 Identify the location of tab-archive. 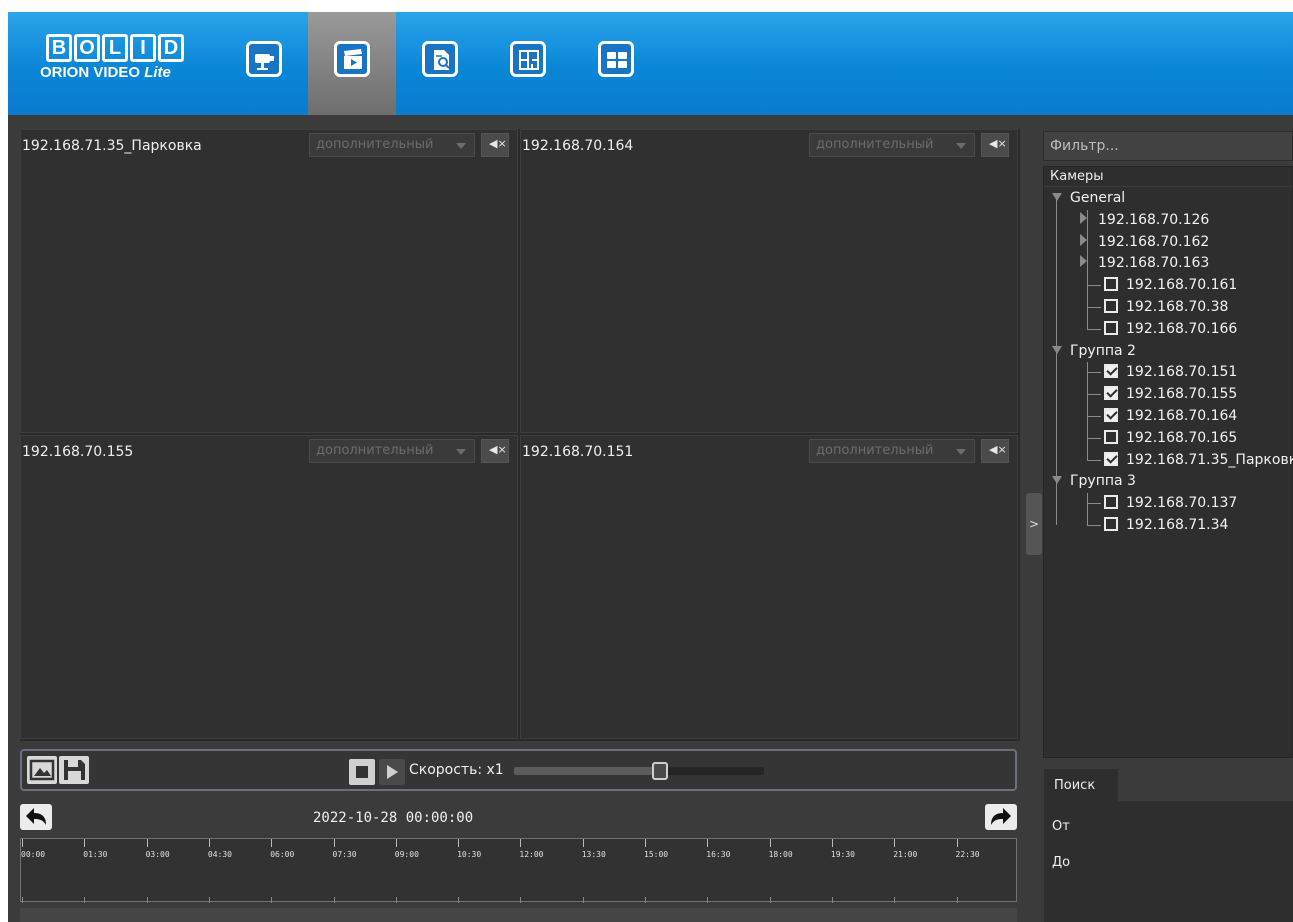
(352, 63).